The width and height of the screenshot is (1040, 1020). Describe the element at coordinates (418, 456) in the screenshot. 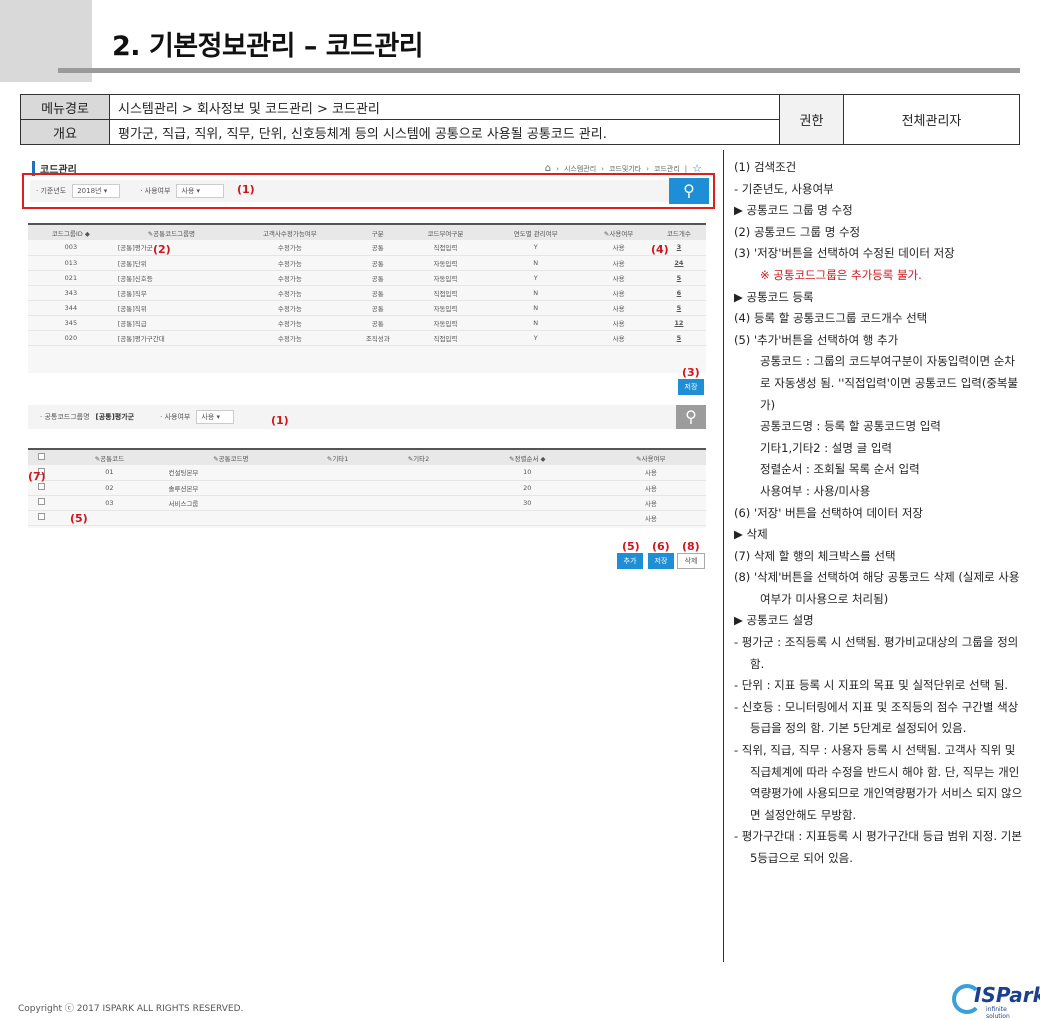

I see `grid-header: ✎기타2` at that location.